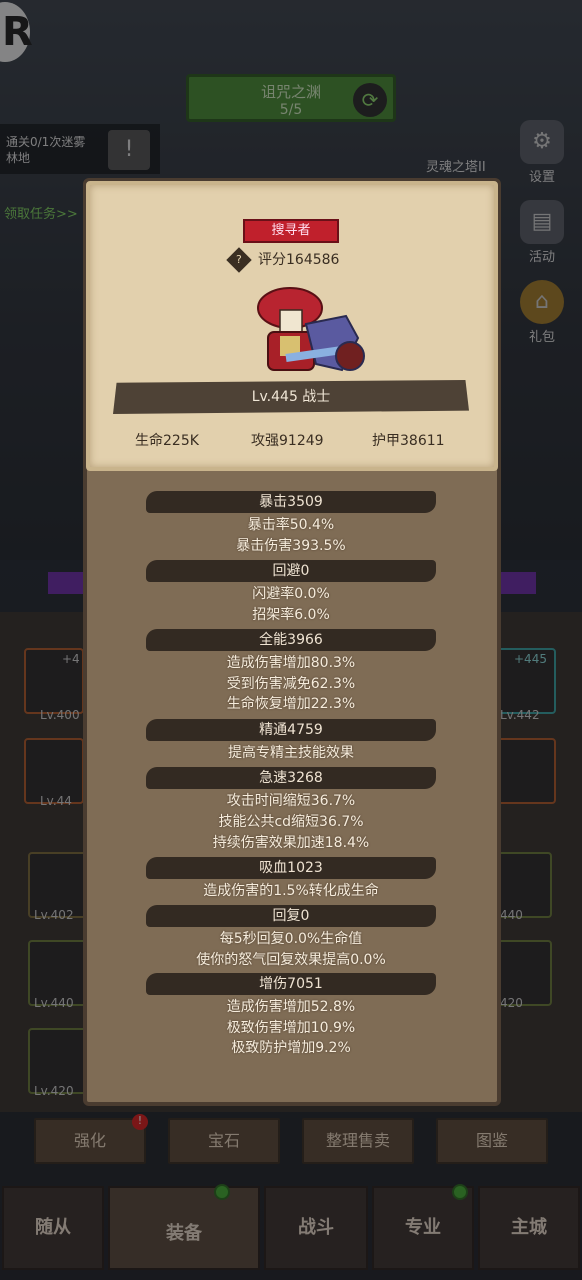 This screenshot has height=1280, width=582. Describe the element at coordinates (291, 730) in the screenshot. I see `stat-header-mastery: 精通4759` at that location.